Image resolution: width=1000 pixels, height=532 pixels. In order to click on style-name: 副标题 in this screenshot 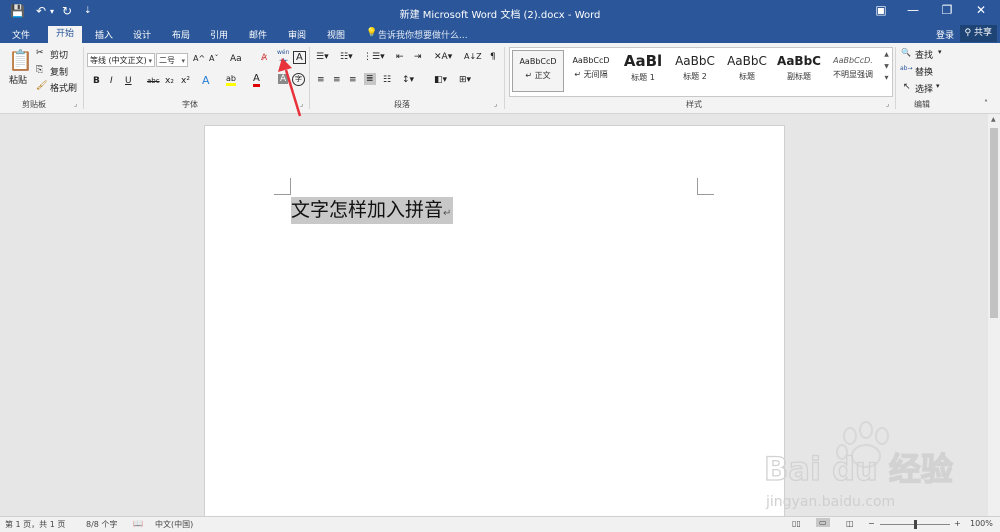, I will do `click(799, 76)`.